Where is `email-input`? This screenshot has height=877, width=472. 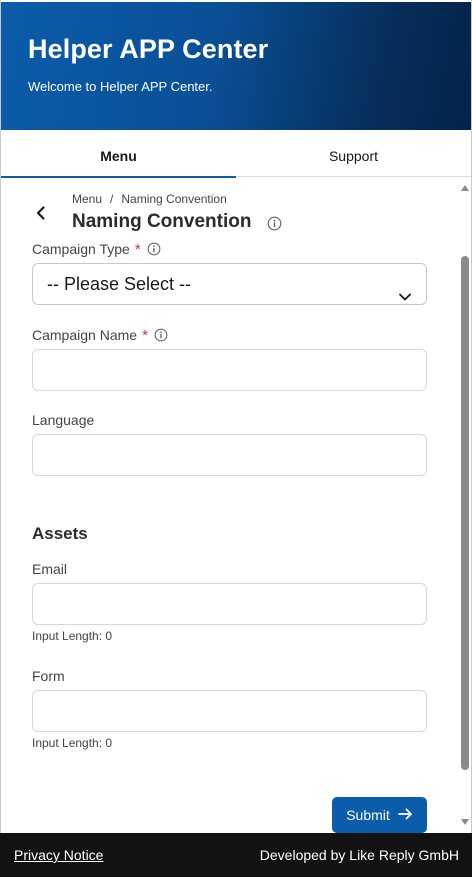 email-input is located at coordinates (229, 604).